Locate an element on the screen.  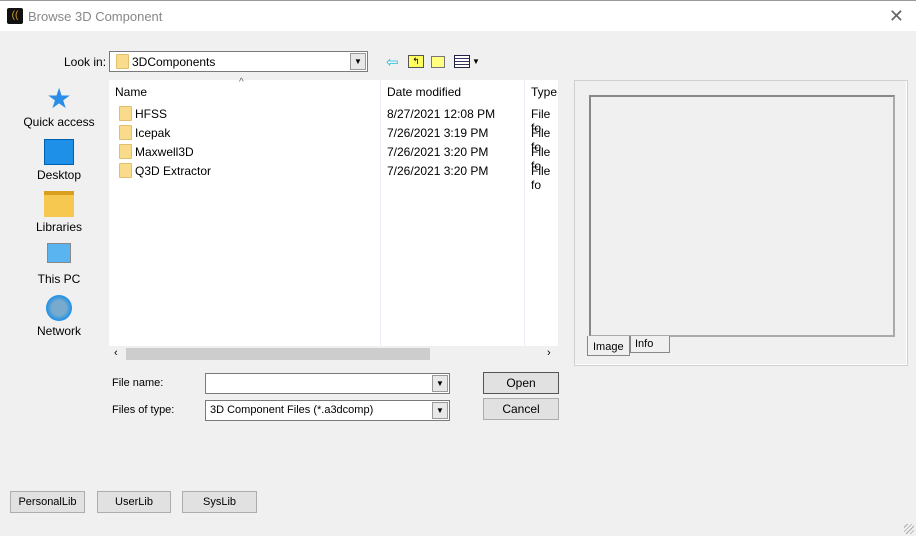
file-row: Q3D Extractor 7/26/2021 3:20 PM File fo is located at coordinates (333, 176).